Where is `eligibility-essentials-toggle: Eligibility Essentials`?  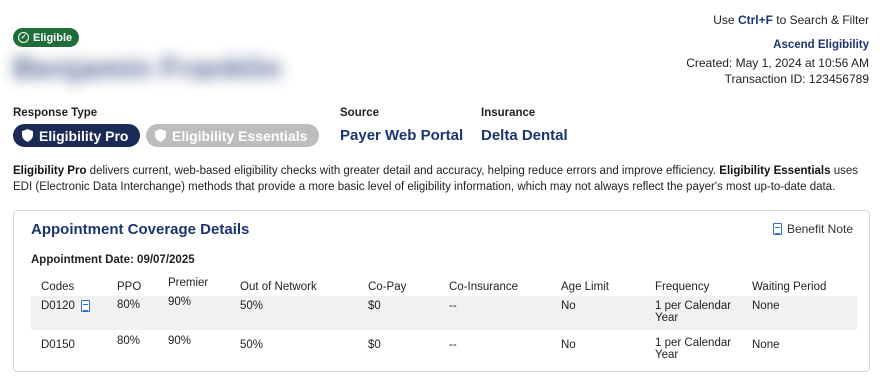 eligibility-essentials-toggle: Eligibility Essentials is located at coordinates (233, 135).